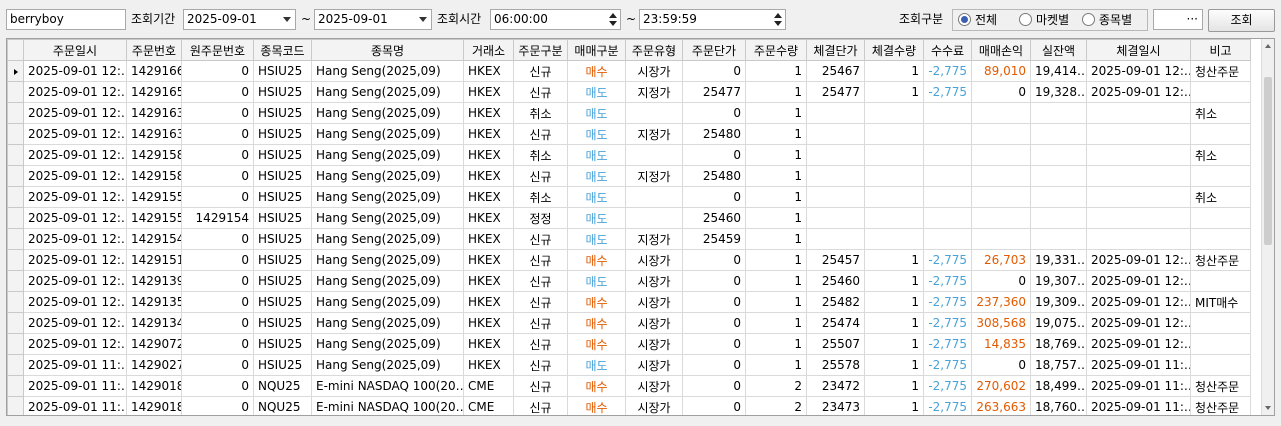  I want to click on column-header-side: 매매구분, so click(596, 50).